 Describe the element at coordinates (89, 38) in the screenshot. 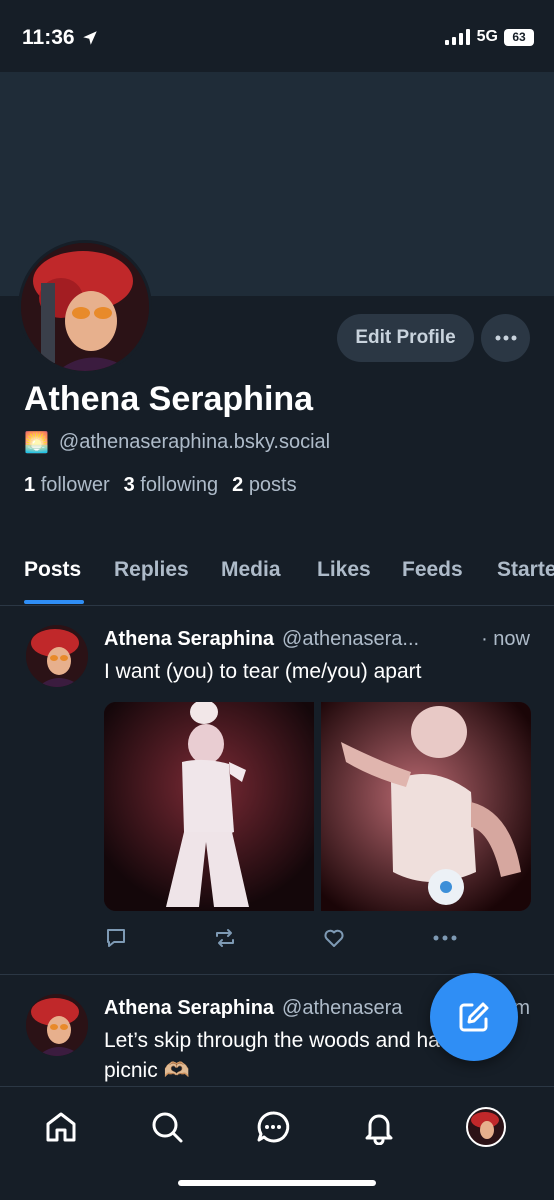

I see `location-arrow-icon` at that location.